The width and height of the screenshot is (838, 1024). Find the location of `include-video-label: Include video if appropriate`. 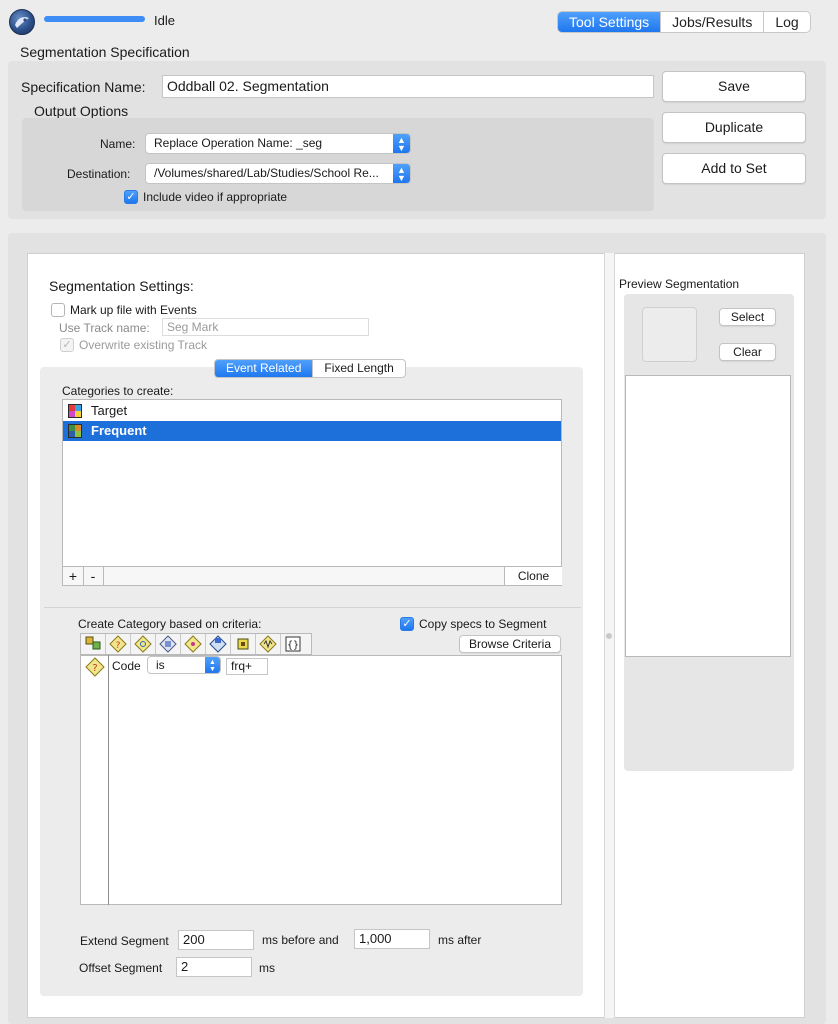

include-video-label: Include video if appropriate is located at coordinates (215, 197).